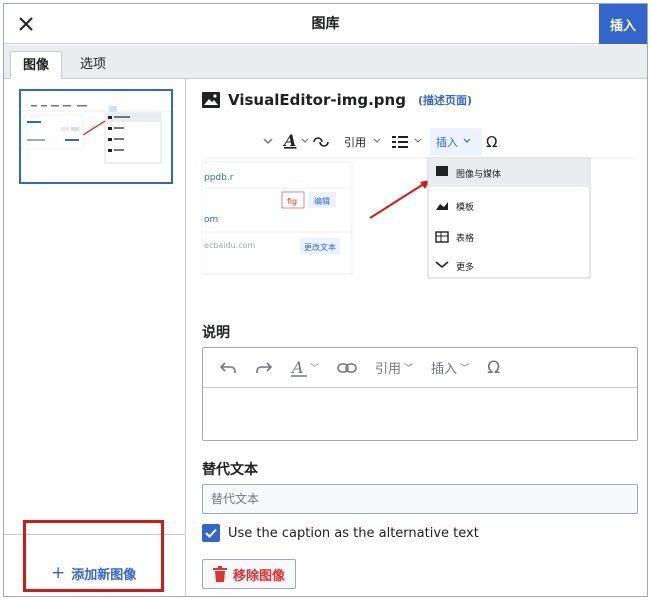  What do you see at coordinates (623, 24) in the screenshot?
I see `insert-button: 插入` at bounding box center [623, 24].